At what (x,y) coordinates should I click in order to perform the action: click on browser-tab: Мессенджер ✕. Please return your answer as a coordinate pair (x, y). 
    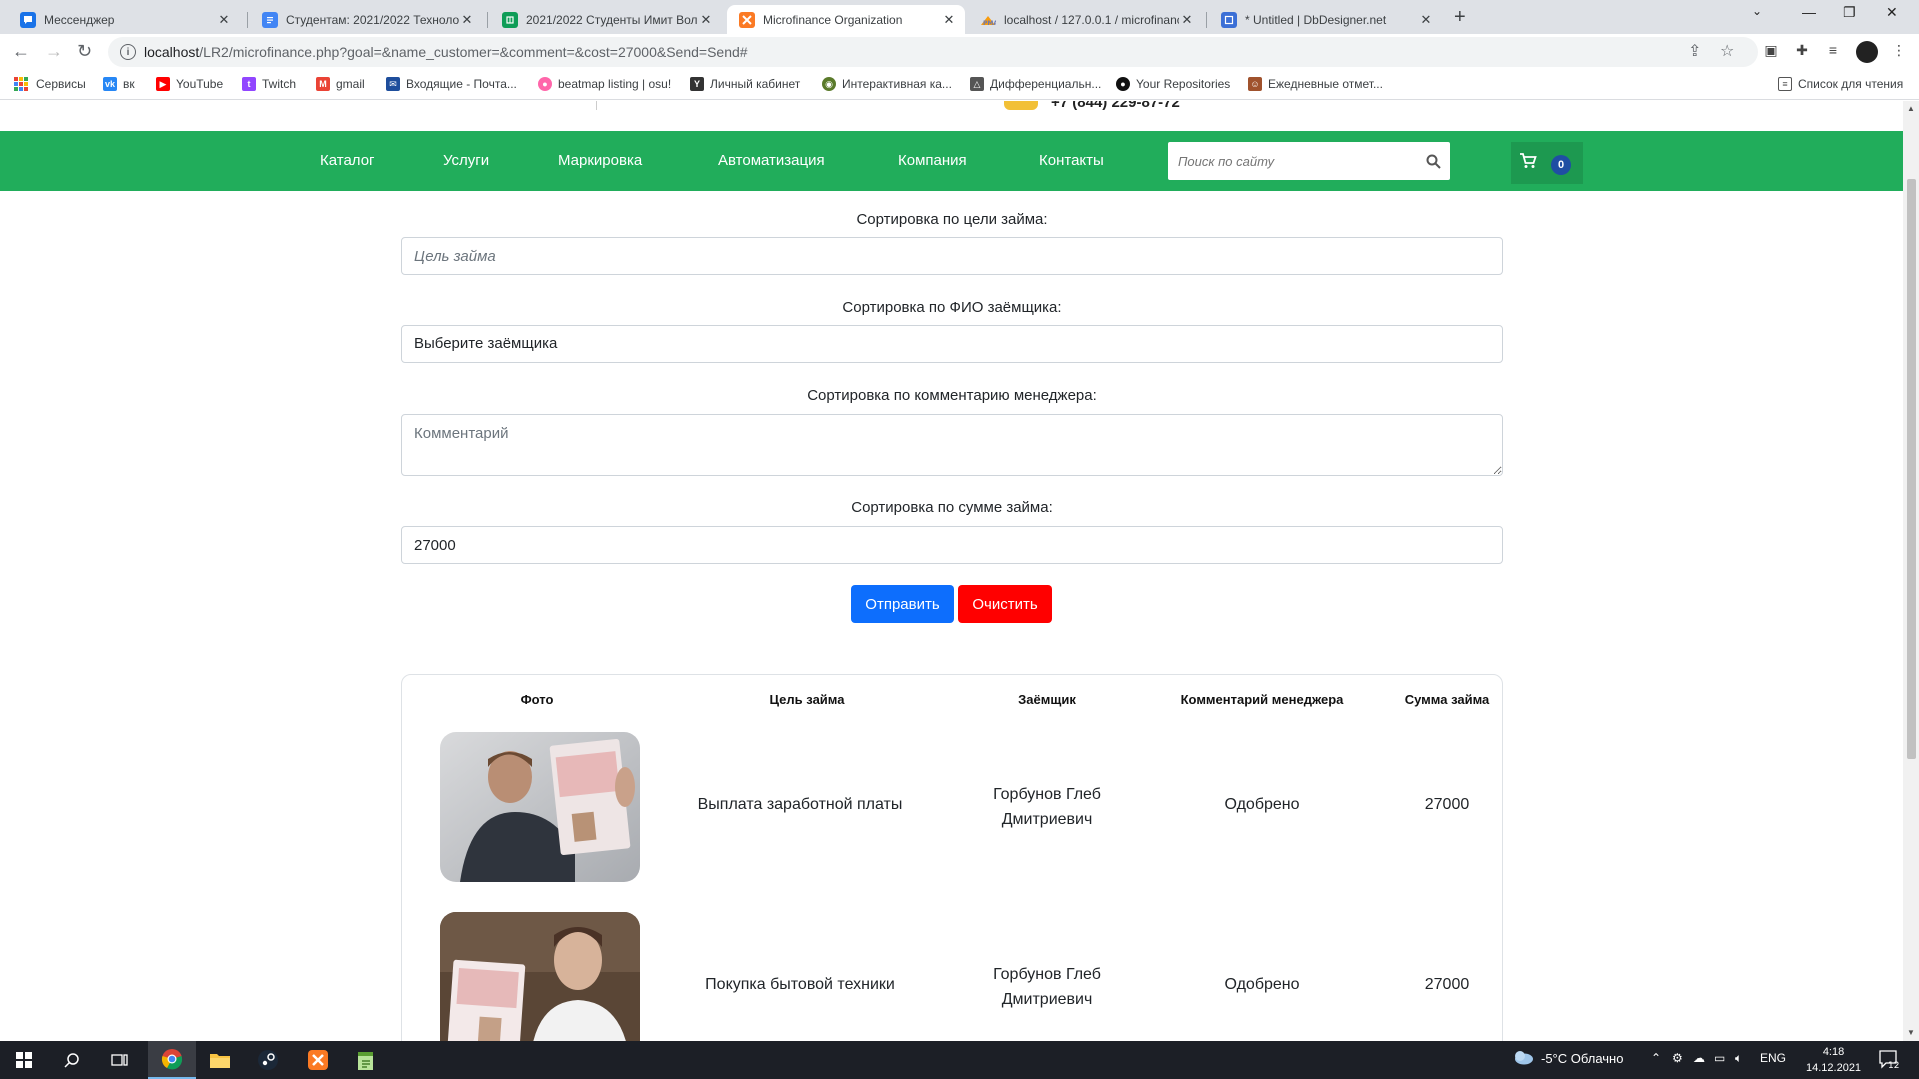
    Looking at the image, I should click on (124, 19).